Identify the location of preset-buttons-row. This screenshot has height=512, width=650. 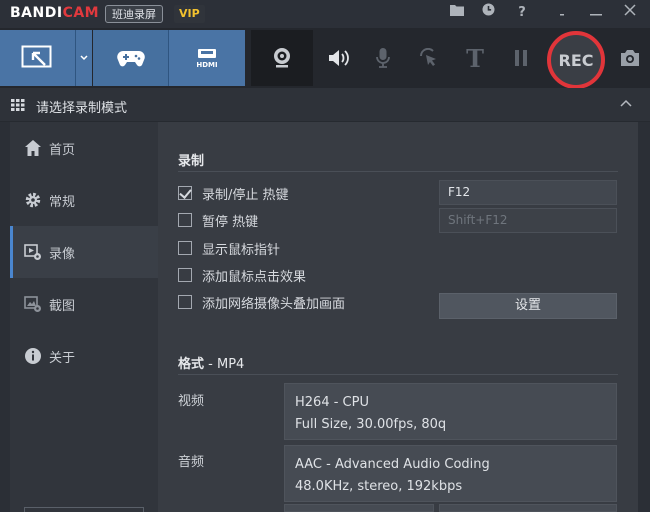
(450, 508).